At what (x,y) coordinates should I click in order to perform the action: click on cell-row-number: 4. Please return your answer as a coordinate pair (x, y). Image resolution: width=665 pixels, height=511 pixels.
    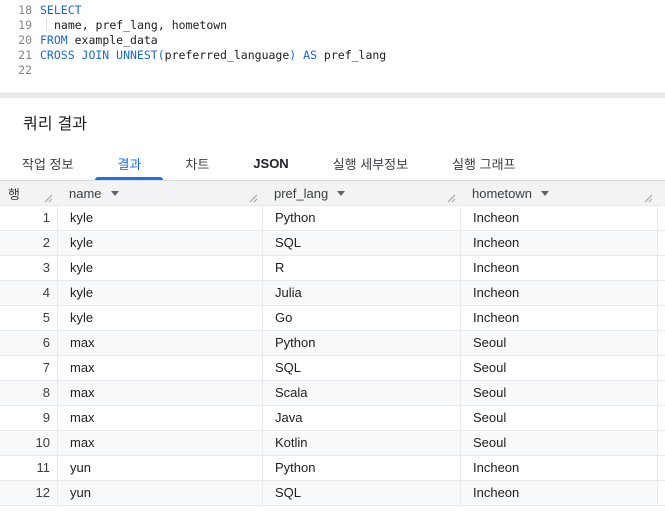
    Looking at the image, I should click on (46, 292).